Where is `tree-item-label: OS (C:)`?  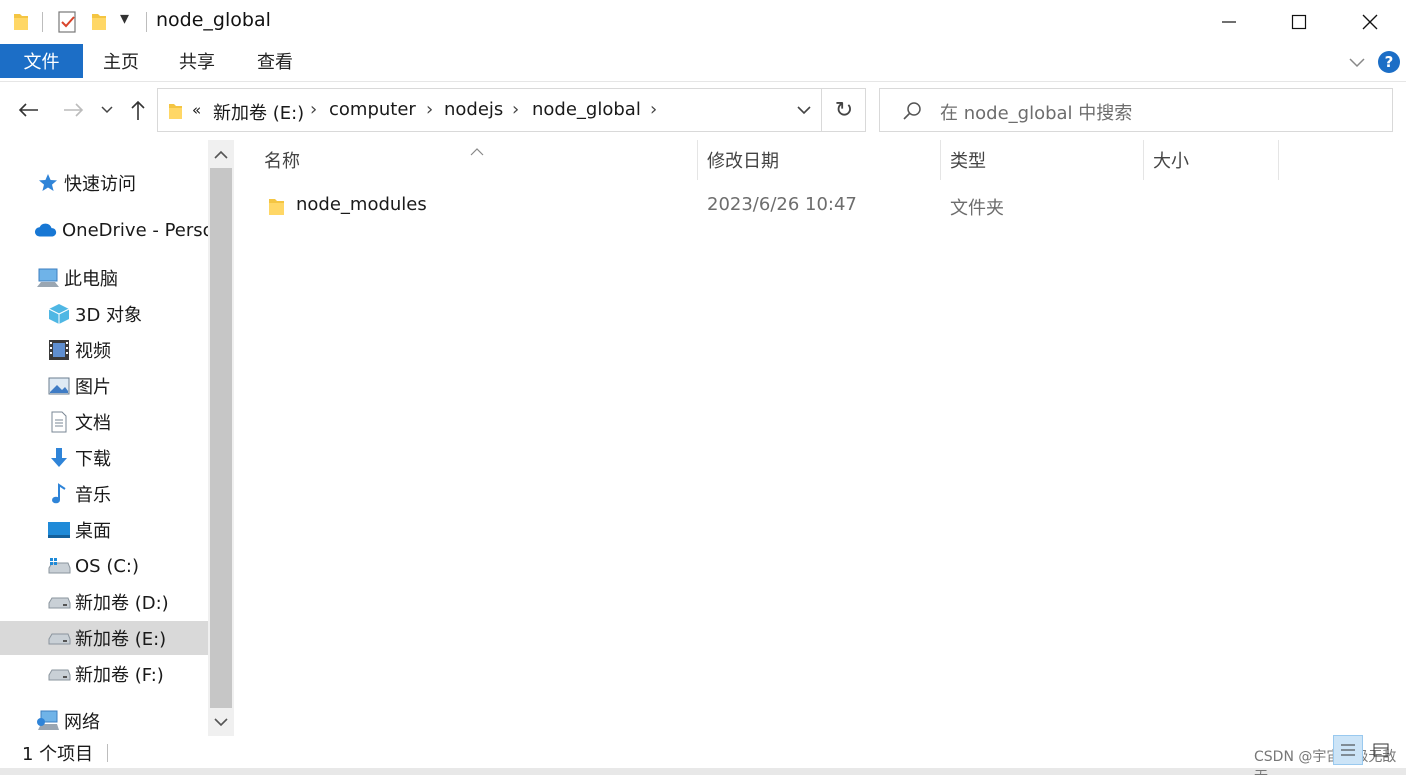
tree-item-label: OS (C:) is located at coordinates (107, 566).